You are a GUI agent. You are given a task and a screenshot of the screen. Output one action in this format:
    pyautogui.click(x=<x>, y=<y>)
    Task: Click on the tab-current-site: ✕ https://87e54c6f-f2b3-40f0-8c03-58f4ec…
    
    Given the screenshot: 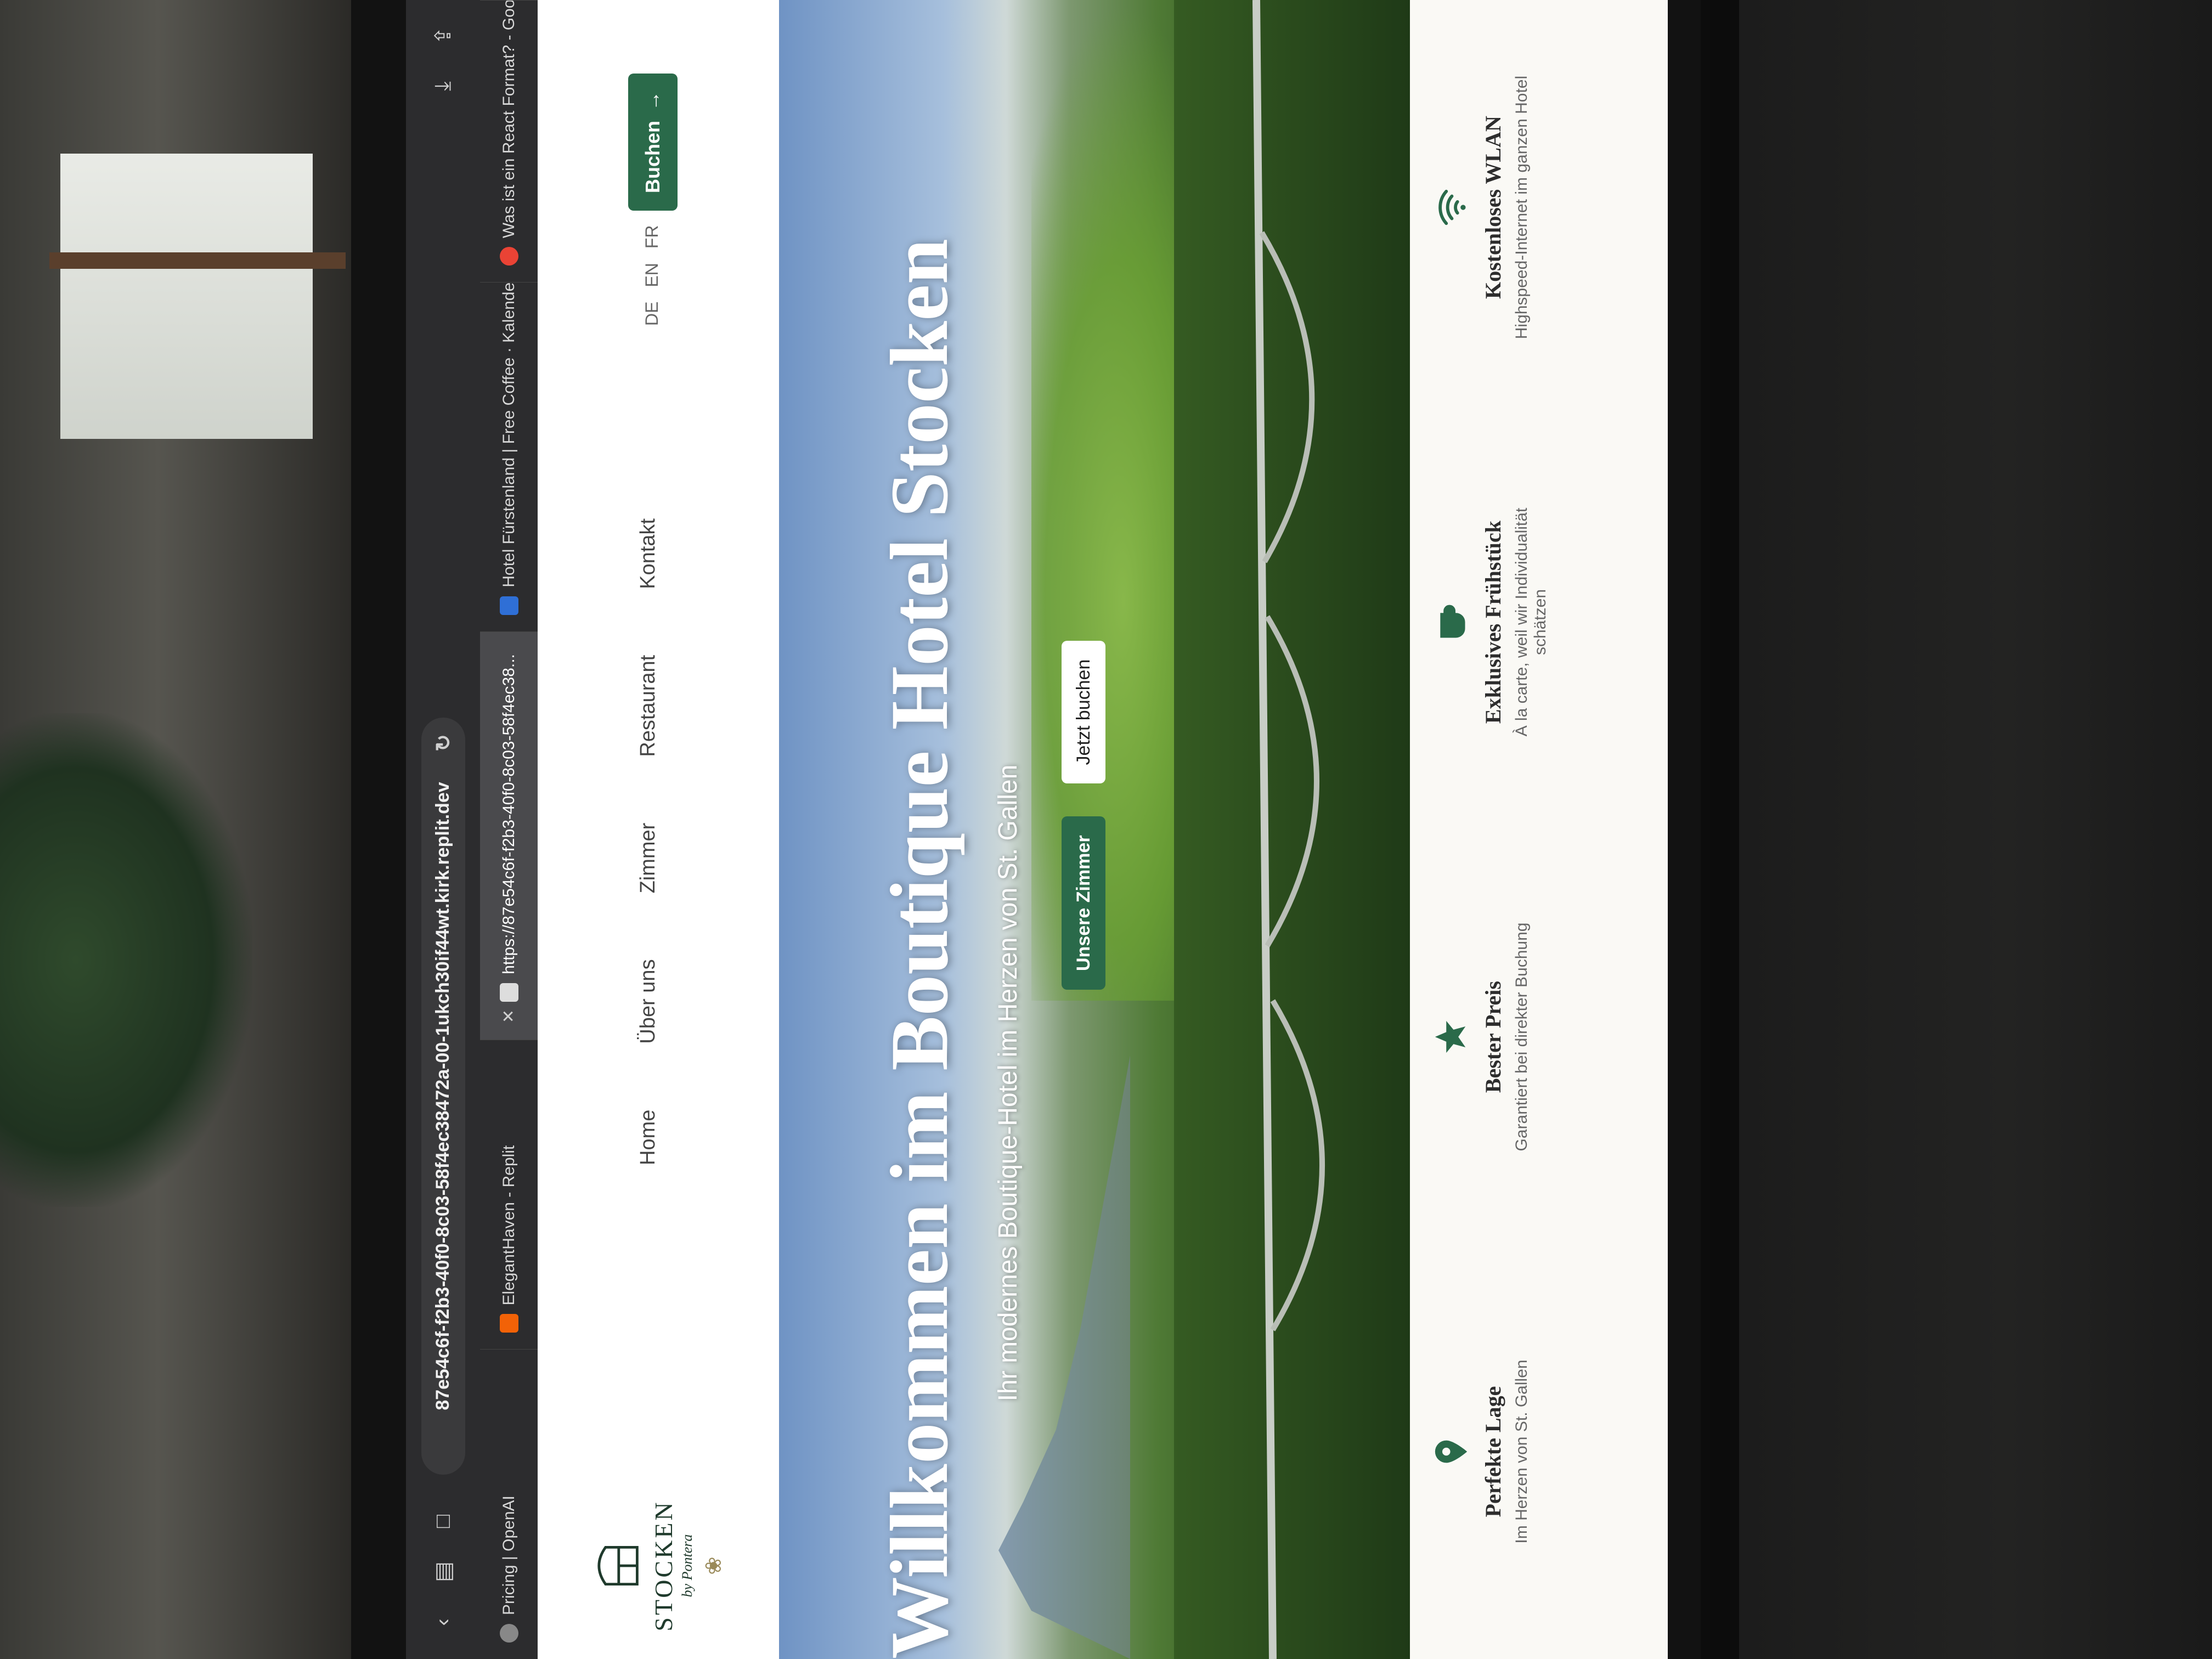 What is the action you would take?
    pyautogui.click(x=509, y=835)
    